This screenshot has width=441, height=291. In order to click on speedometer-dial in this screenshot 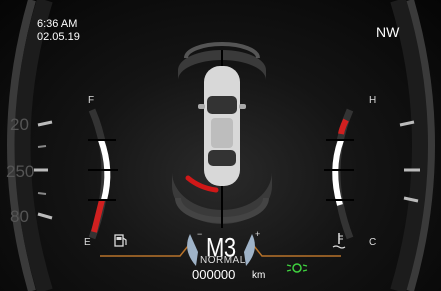, I will do `click(30, 145)`.